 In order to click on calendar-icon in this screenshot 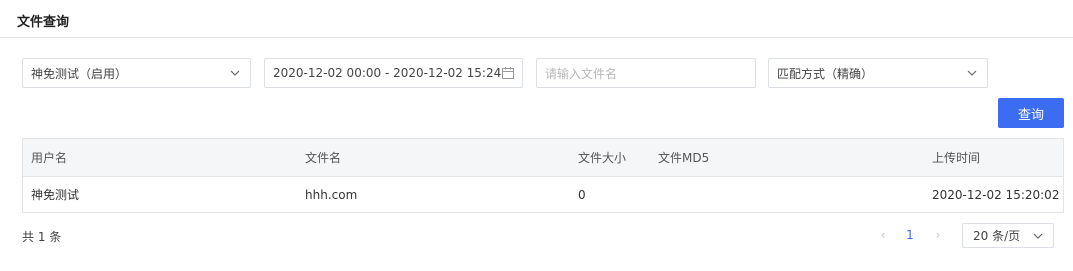, I will do `click(508, 73)`.